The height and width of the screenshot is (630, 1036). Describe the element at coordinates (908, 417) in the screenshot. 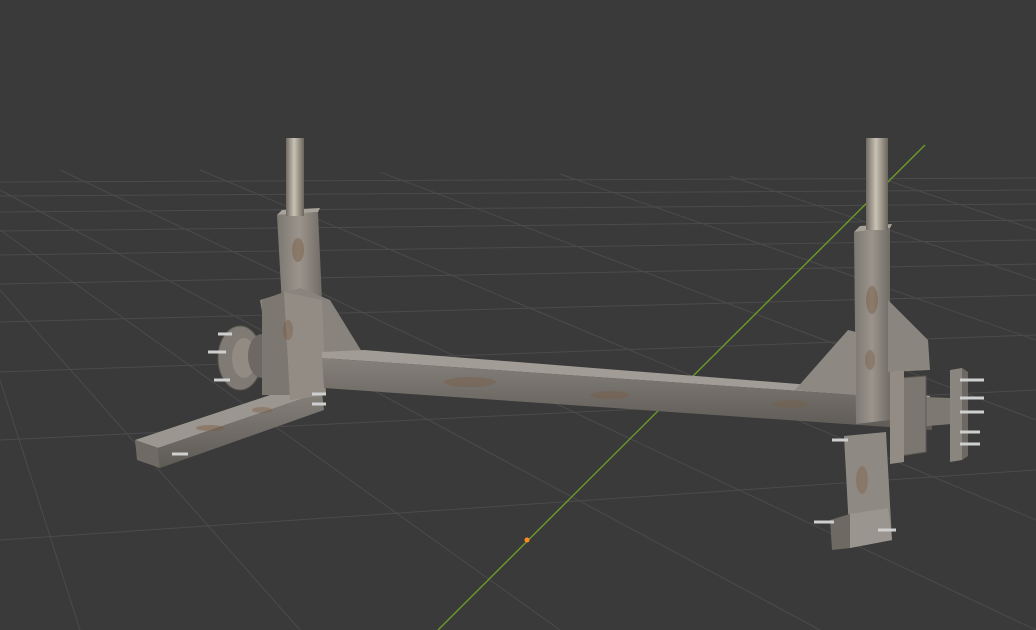

I see `right-bracket-plates` at that location.